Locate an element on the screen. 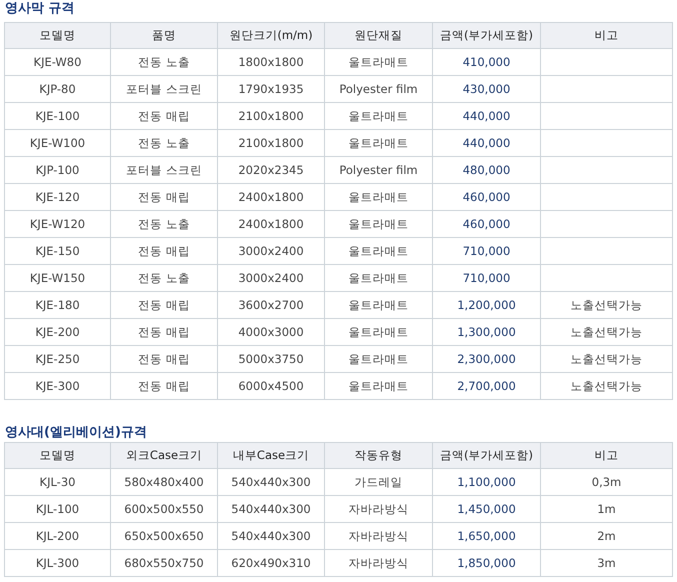 The width and height of the screenshot is (677, 582). table-cell: 1,450,000 is located at coordinates (486, 509).